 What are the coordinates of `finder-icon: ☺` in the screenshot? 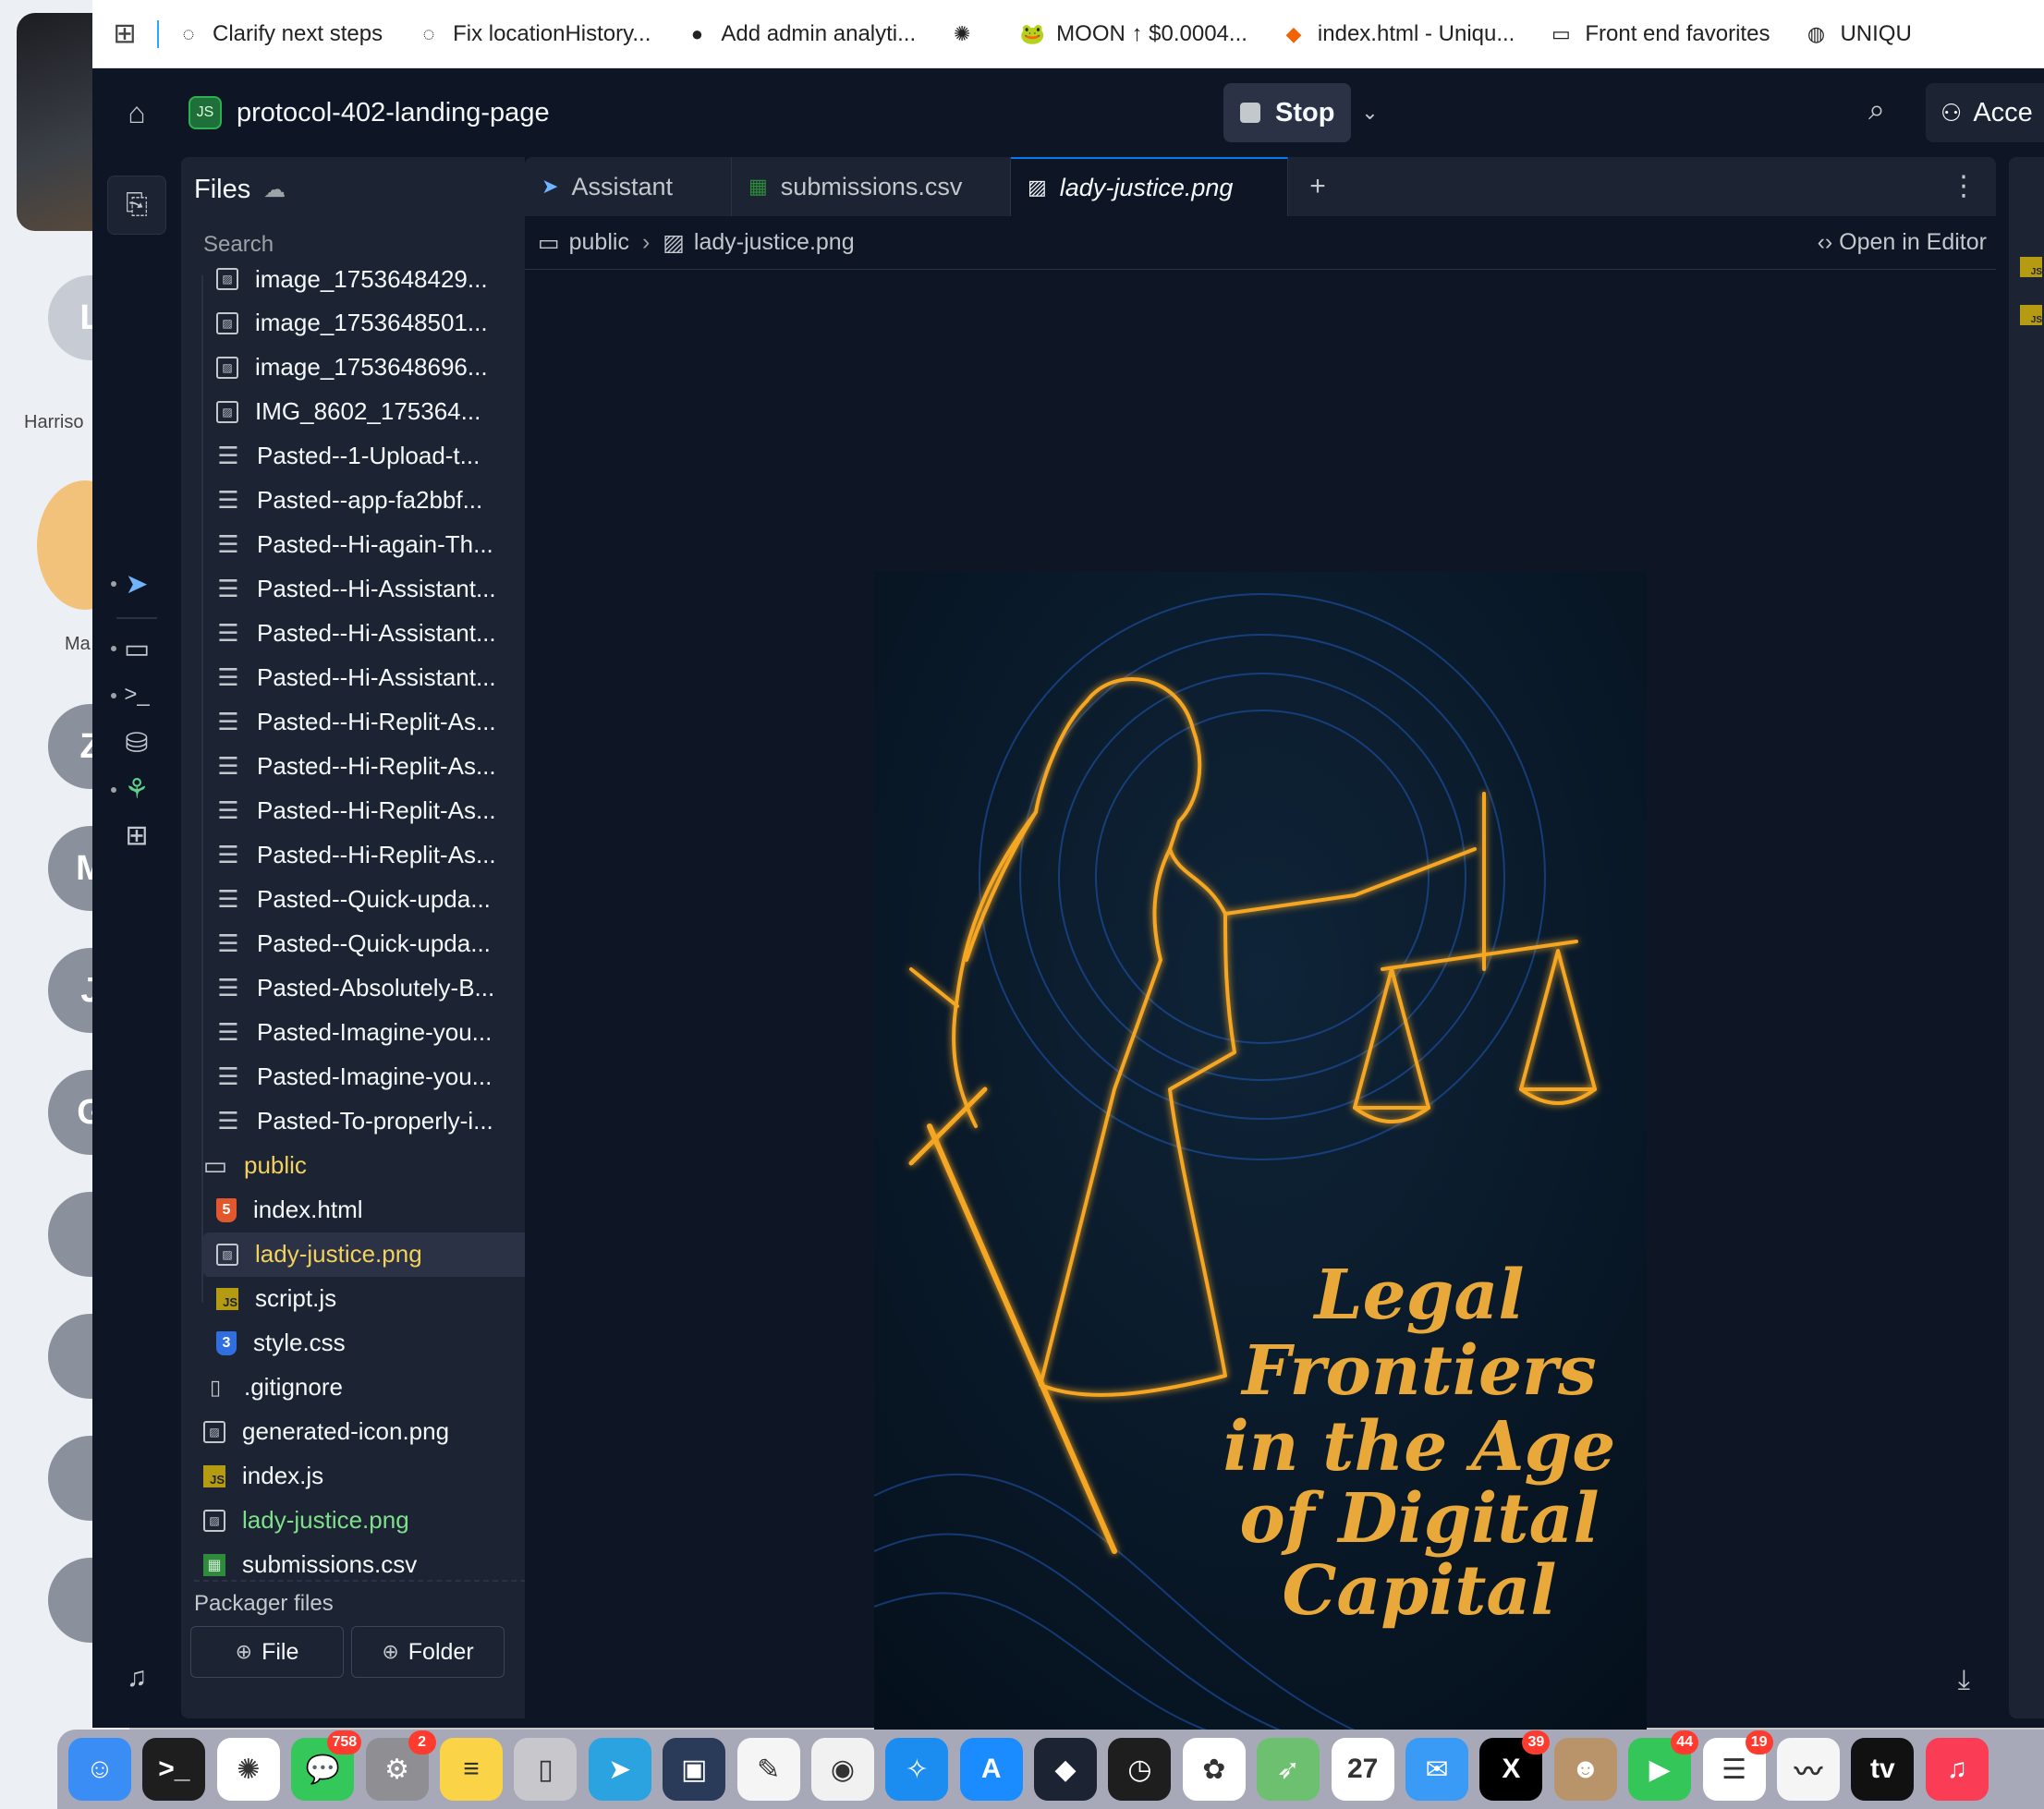 It's located at (100, 1769).